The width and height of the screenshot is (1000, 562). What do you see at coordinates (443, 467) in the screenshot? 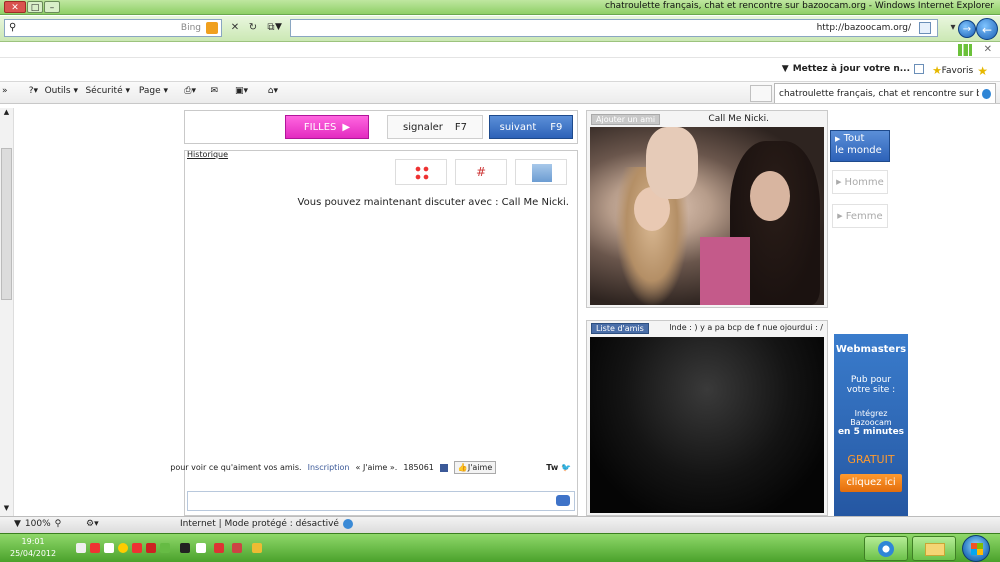
I see `like-count-badge` at bounding box center [443, 467].